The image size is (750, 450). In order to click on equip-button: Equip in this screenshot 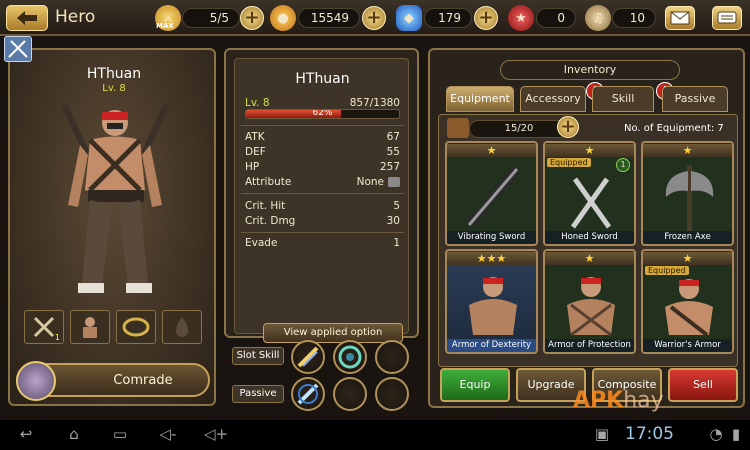, I will do `click(475, 385)`.